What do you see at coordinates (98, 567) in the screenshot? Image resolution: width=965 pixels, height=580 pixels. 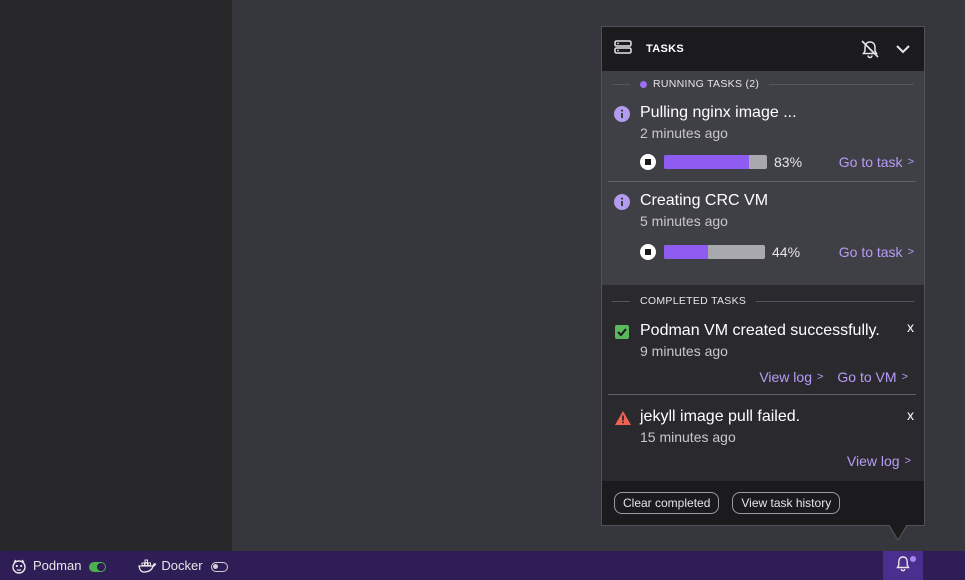 I see `podman-status-toggle` at bounding box center [98, 567].